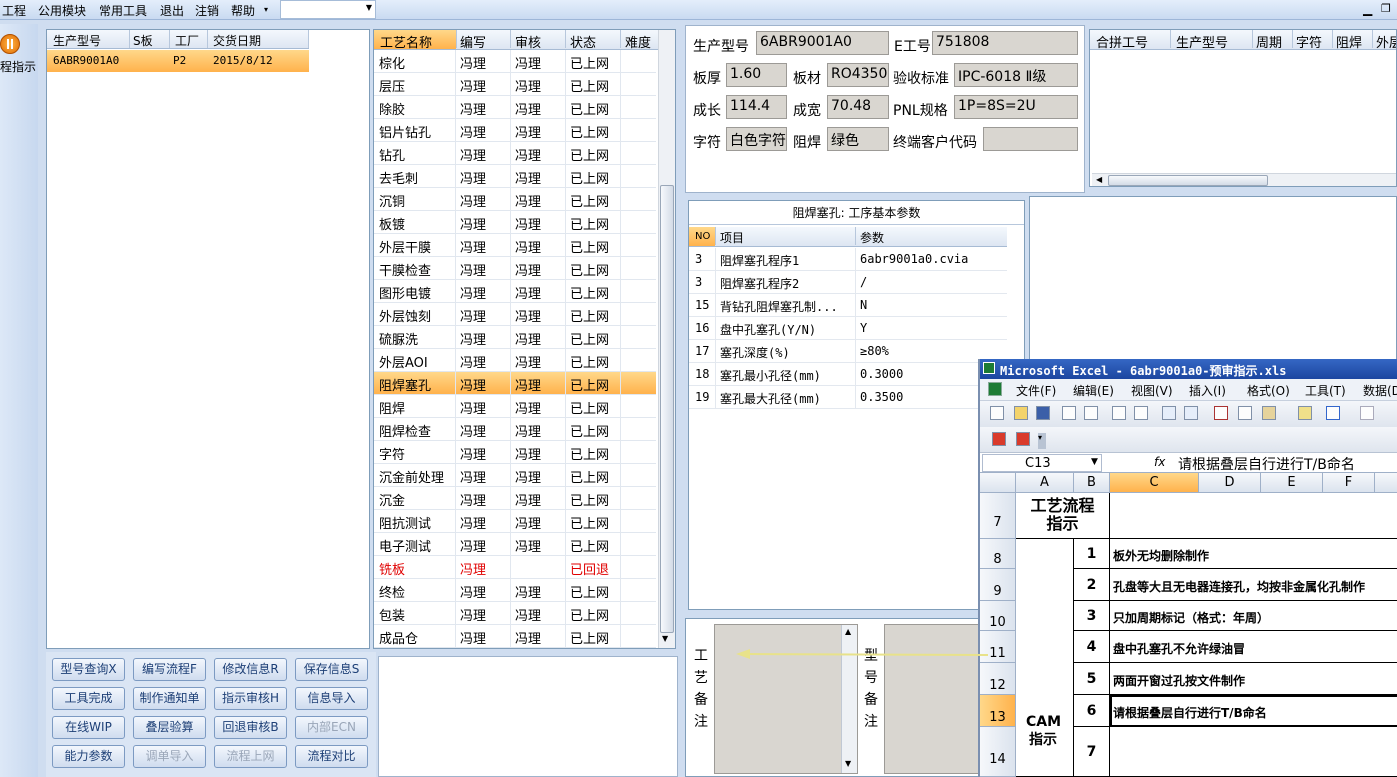 The height and width of the screenshot is (777, 1397). Describe the element at coordinates (1092, 554) in the screenshot. I see `instruction-number: 1` at that location.